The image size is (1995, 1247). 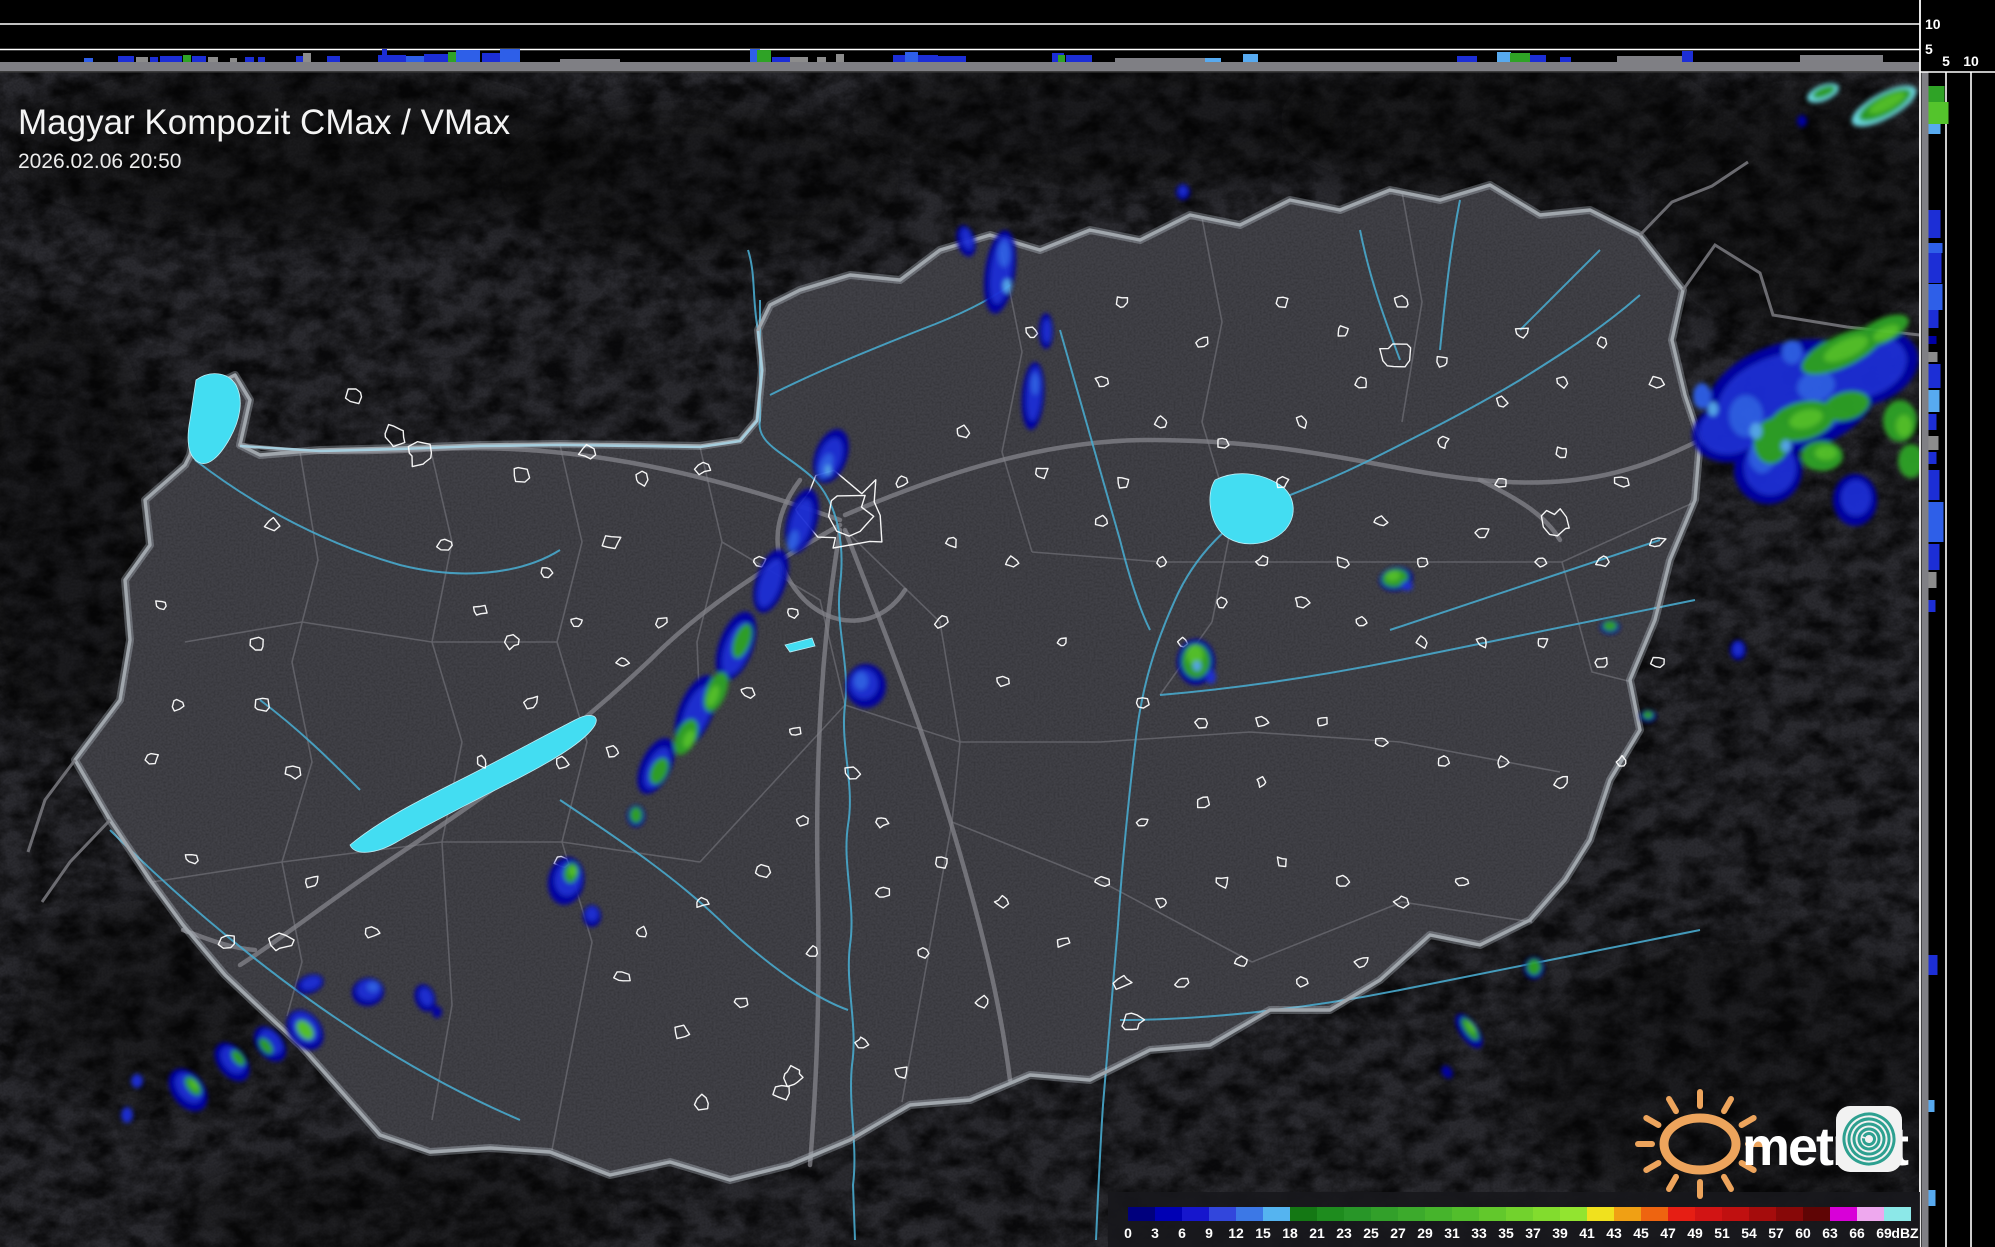 I want to click on top-height-projection, so click(x=960, y=36).